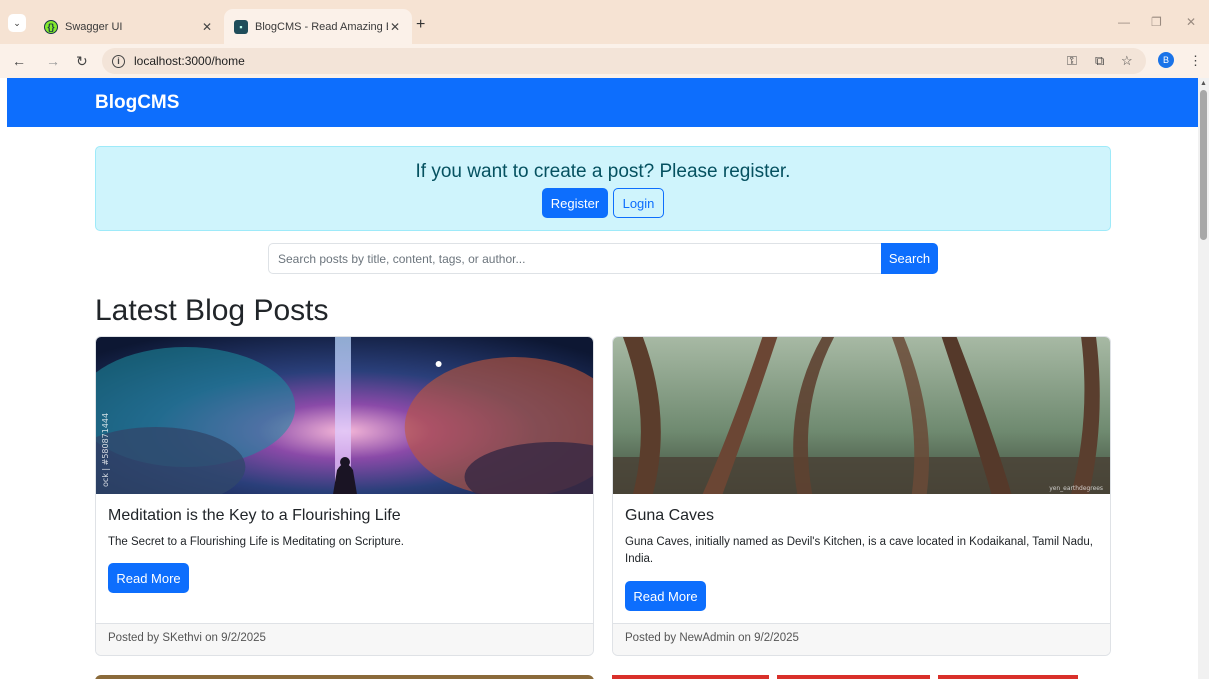 The width and height of the screenshot is (1209, 679). What do you see at coordinates (241, 26) in the screenshot?
I see `blogcms-favicon-icon: ▪` at bounding box center [241, 26].